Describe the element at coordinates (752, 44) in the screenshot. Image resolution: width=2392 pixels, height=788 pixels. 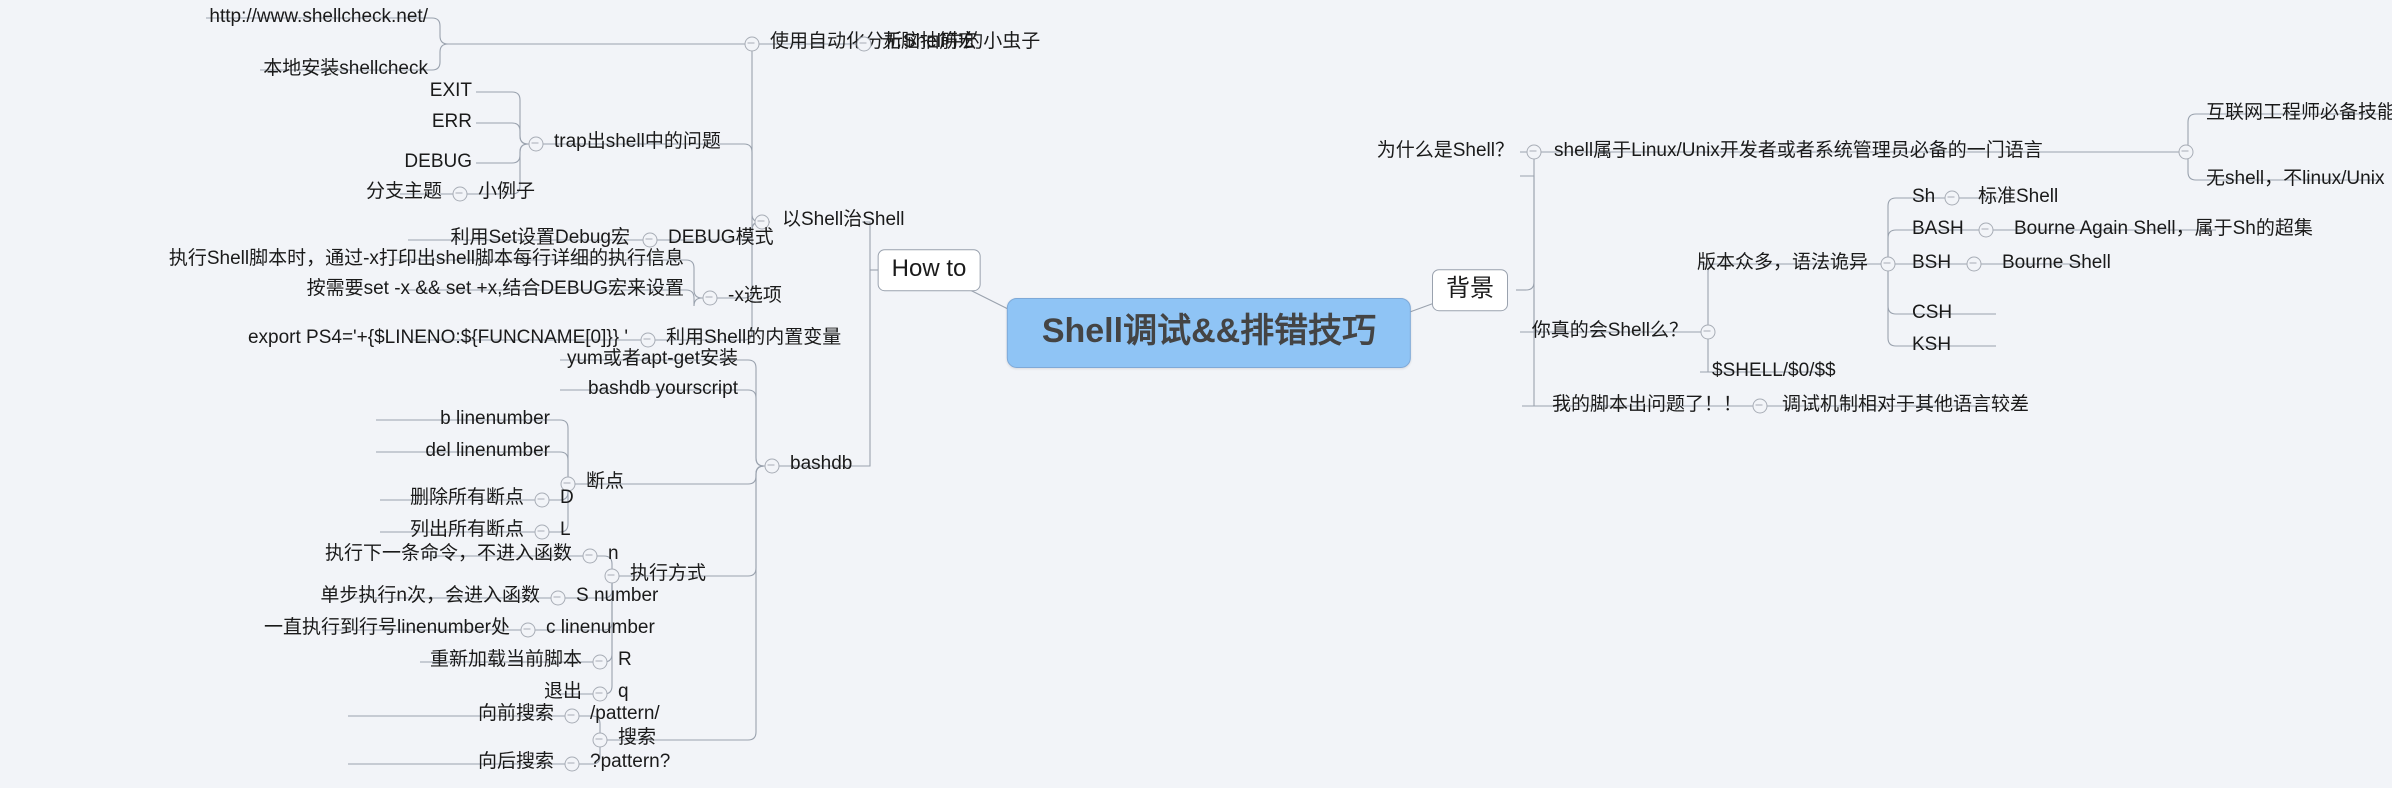
I see `collapse-icon-shellcheck` at that location.